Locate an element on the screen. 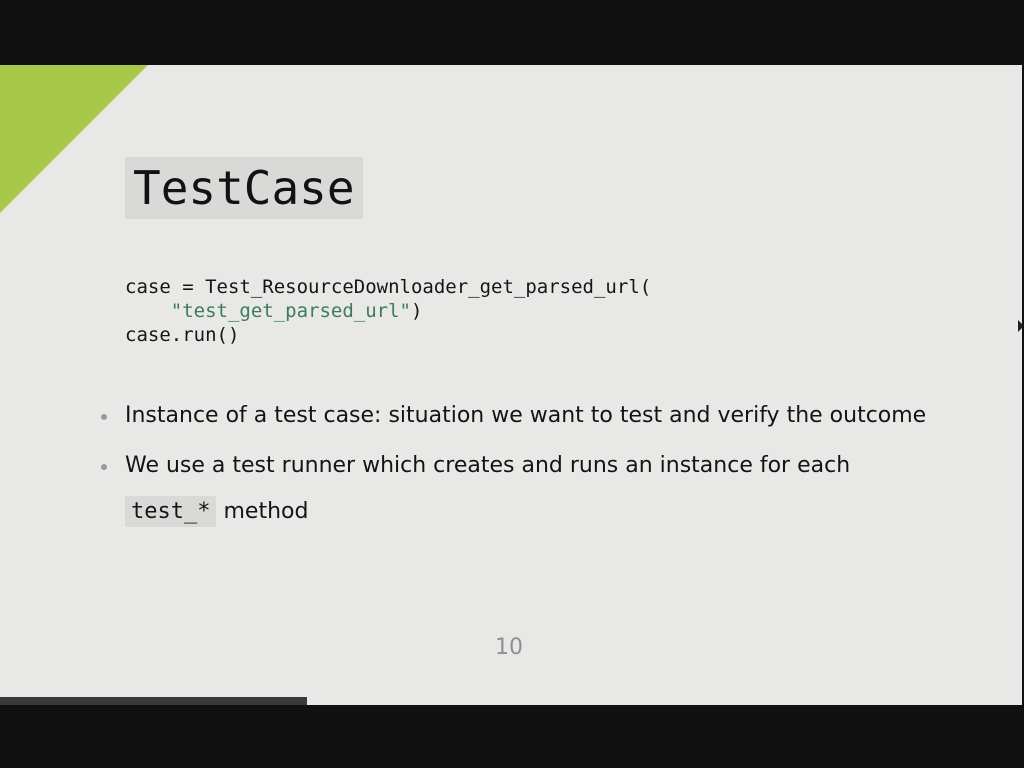 The image size is (1024, 768). bullet-item-2-suffix: method is located at coordinates (262, 511).